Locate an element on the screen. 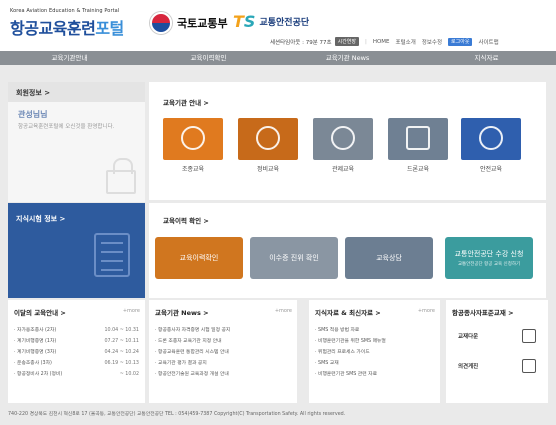 This screenshot has width=556, height=425. taegeuk-icon is located at coordinates (161, 23).